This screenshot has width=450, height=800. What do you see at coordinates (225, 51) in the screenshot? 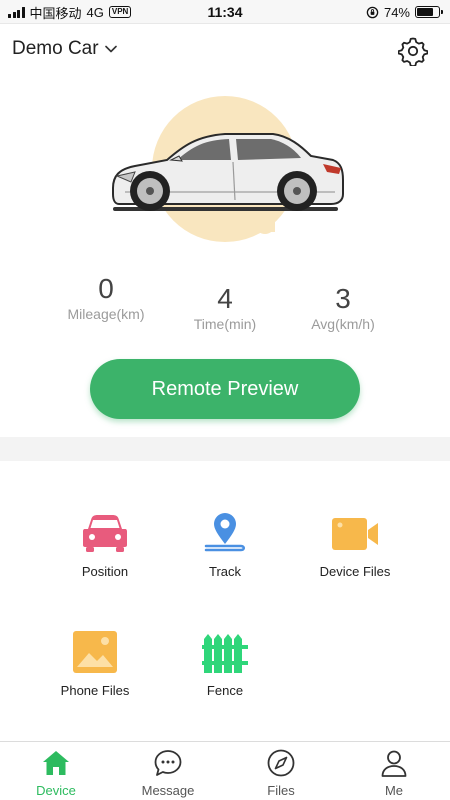
I see `app-header: Demo Car` at bounding box center [225, 51].